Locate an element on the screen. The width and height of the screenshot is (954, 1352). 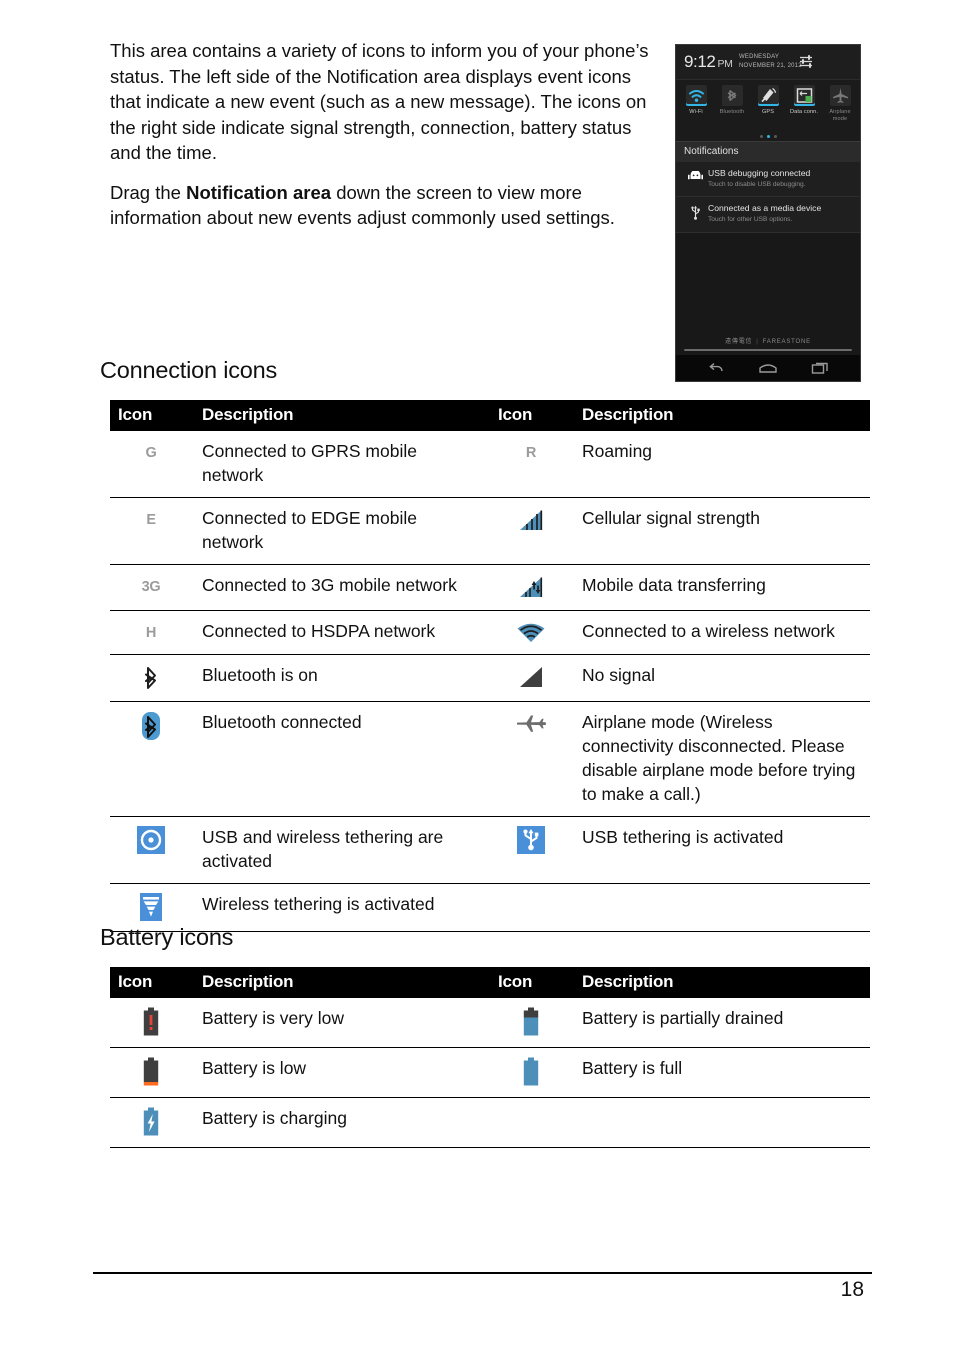
battery-icons-heading: Battery icons is located at coordinates (167, 937).